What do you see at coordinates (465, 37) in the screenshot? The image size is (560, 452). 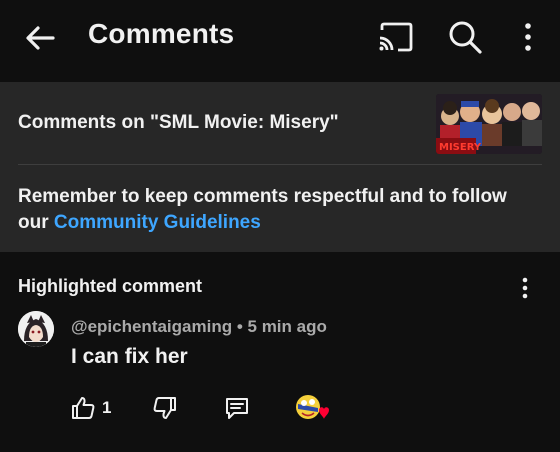 I see `search-icon` at bounding box center [465, 37].